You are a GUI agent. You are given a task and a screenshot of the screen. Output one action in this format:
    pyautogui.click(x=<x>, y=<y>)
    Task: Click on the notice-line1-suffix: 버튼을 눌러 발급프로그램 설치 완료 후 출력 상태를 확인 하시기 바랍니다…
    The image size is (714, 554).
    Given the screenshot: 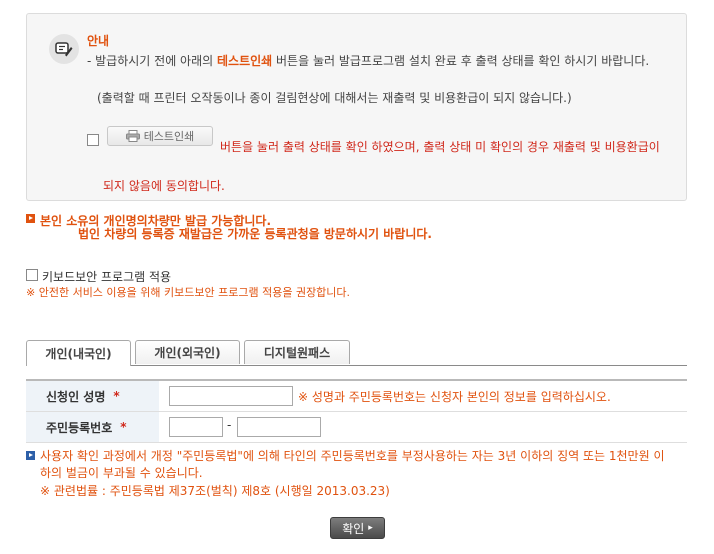 What is the action you would take?
    pyautogui.click(x=461, y=61)
    